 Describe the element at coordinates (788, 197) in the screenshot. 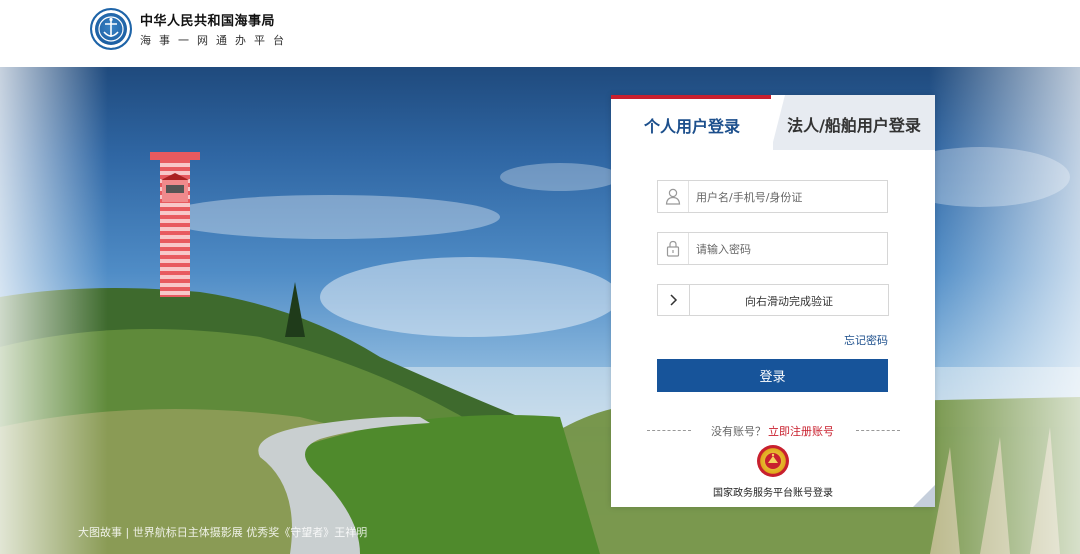

I see `username-input` at that location.